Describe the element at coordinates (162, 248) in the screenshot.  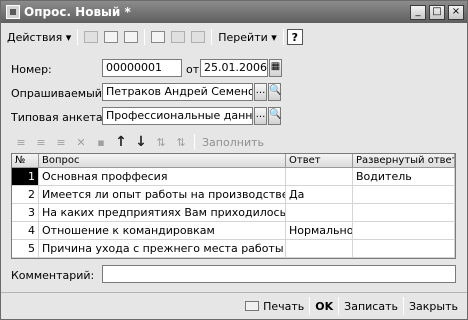
I see `row-question: Причина ухода с прежнего места работы` at that location.